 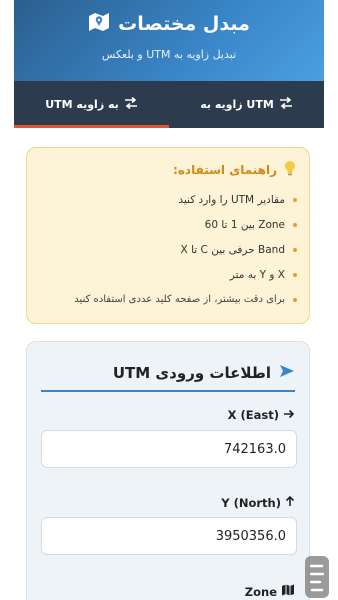 I want to click on header-title-row: مبدل مختصات, so click(x=169, y=24).